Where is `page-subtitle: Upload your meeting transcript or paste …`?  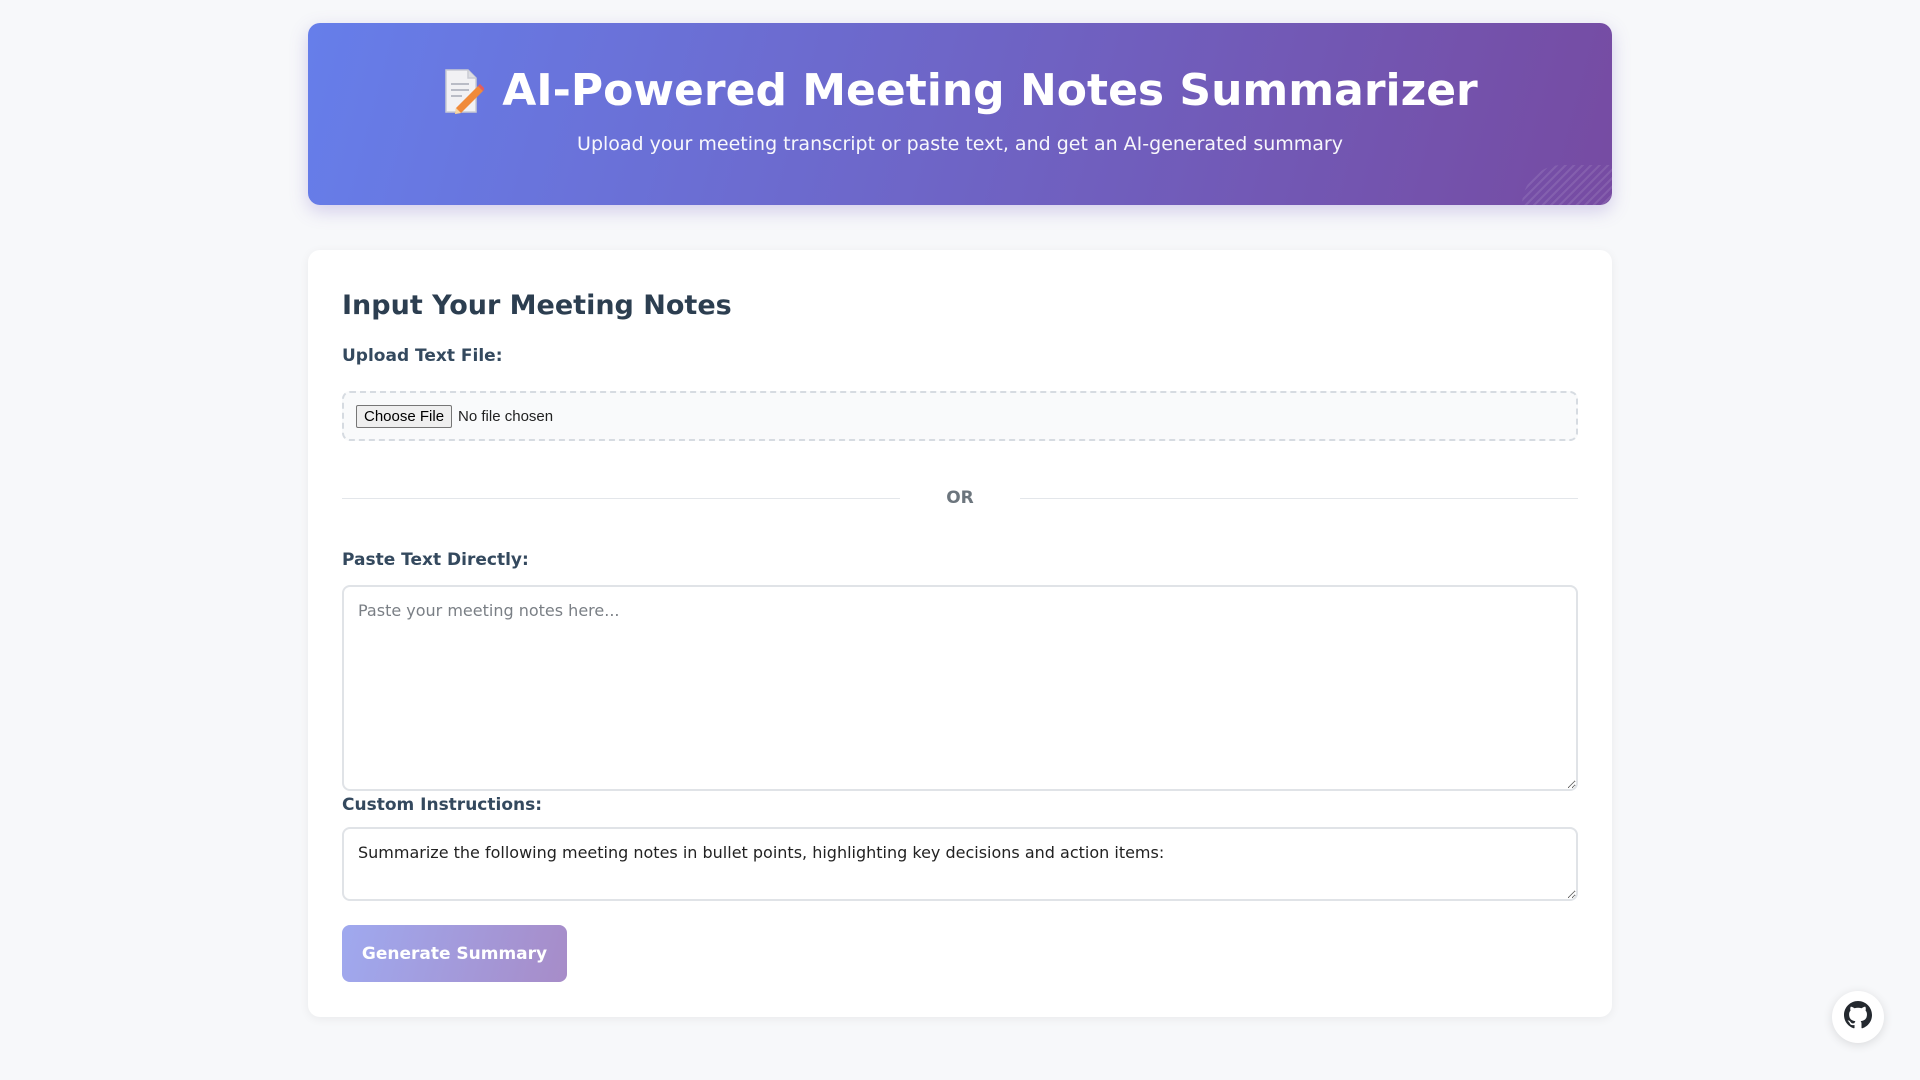 page-subtitle: Upload your meeting transcript or paste … is located at coordinates (960, 144).